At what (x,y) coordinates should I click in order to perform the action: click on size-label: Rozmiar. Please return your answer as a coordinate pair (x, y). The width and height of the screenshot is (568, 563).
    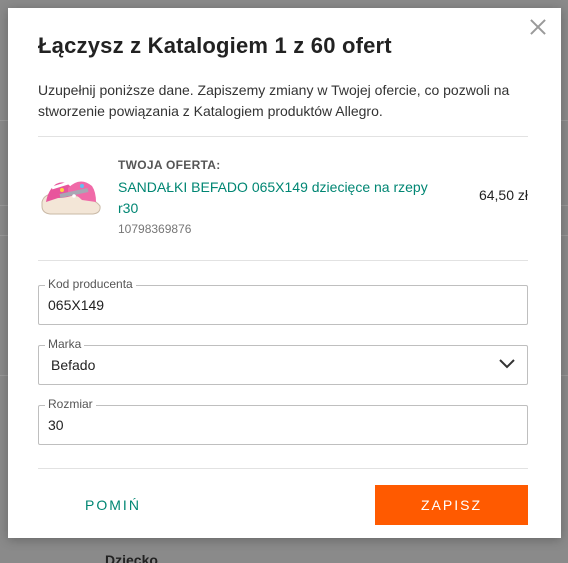
    Looking at the image, I should click on (70, 404).